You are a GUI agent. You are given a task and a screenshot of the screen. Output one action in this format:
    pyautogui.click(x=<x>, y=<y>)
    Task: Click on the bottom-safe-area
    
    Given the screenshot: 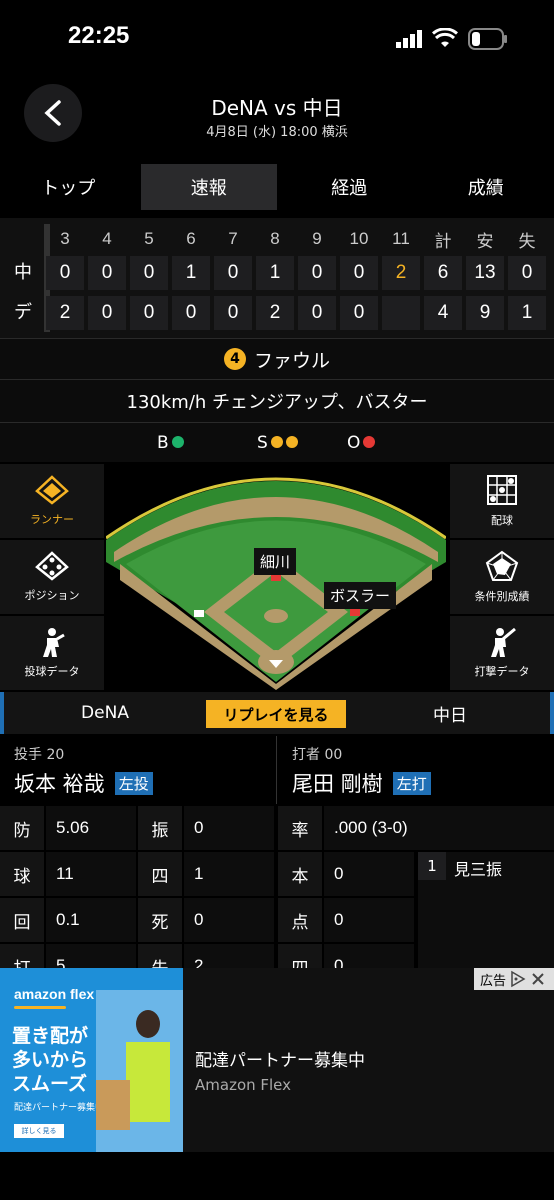 What is the action you would take?
    pyautogui.click(x=277, y=1176)
    